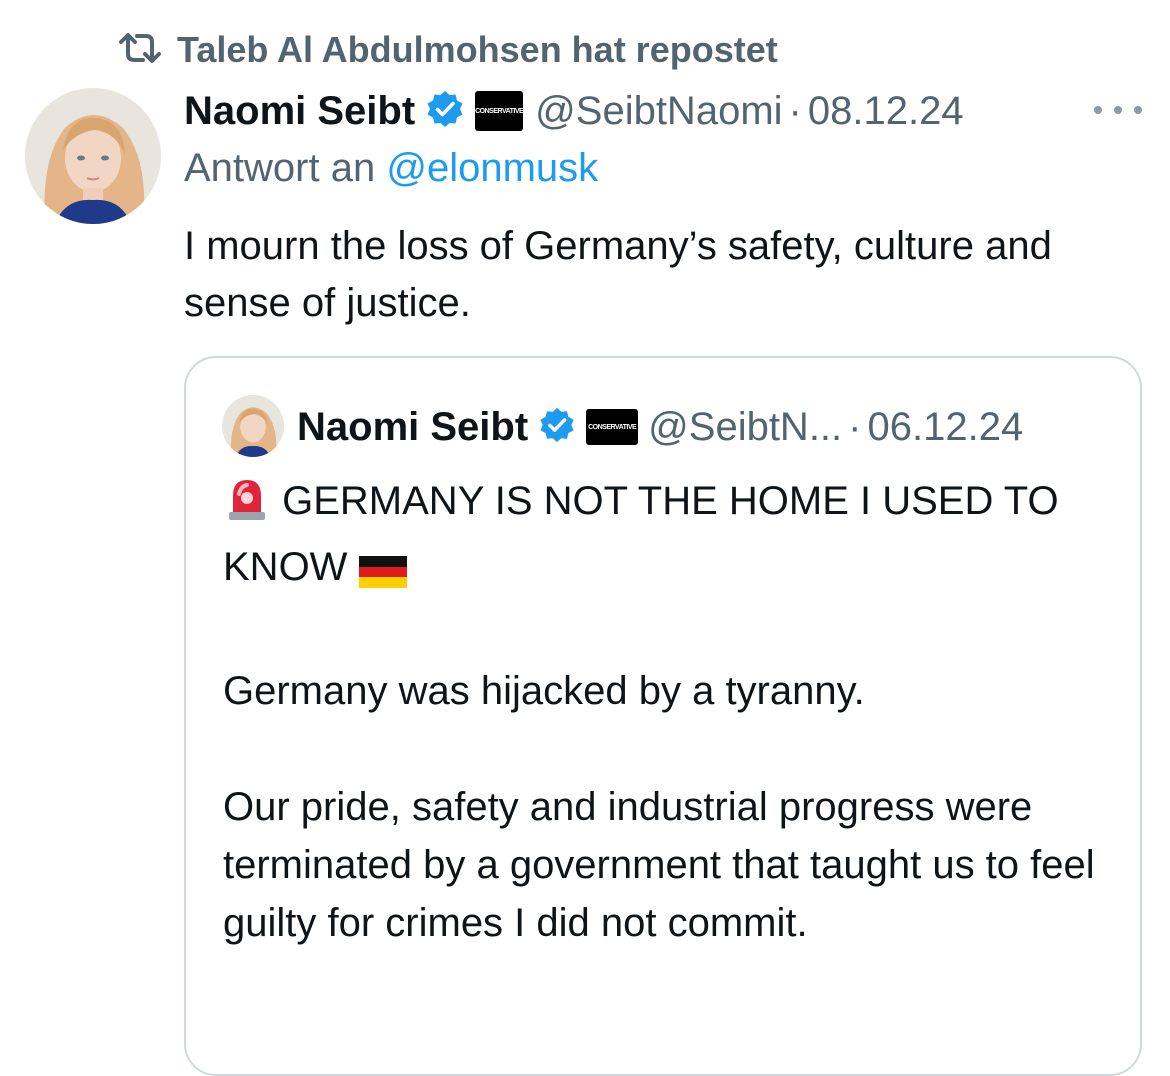  Describe the element at coordinates (492, 168) in the screenshot. I see `reply-mention-link: @elonmusk` at that location.